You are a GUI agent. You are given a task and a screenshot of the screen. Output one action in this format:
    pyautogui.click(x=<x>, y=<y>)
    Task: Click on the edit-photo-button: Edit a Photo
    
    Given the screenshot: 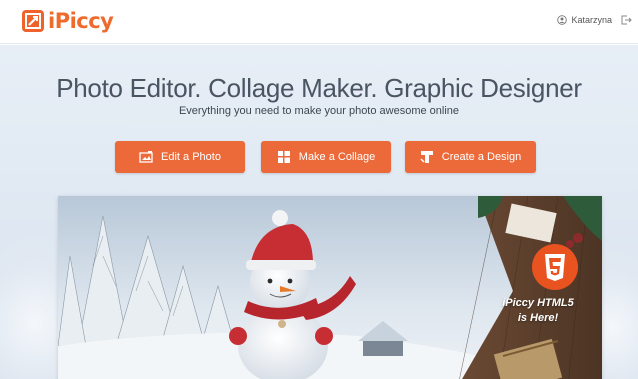 What is the action you would take?
    pyautogui.click(x=180, y=157)
    